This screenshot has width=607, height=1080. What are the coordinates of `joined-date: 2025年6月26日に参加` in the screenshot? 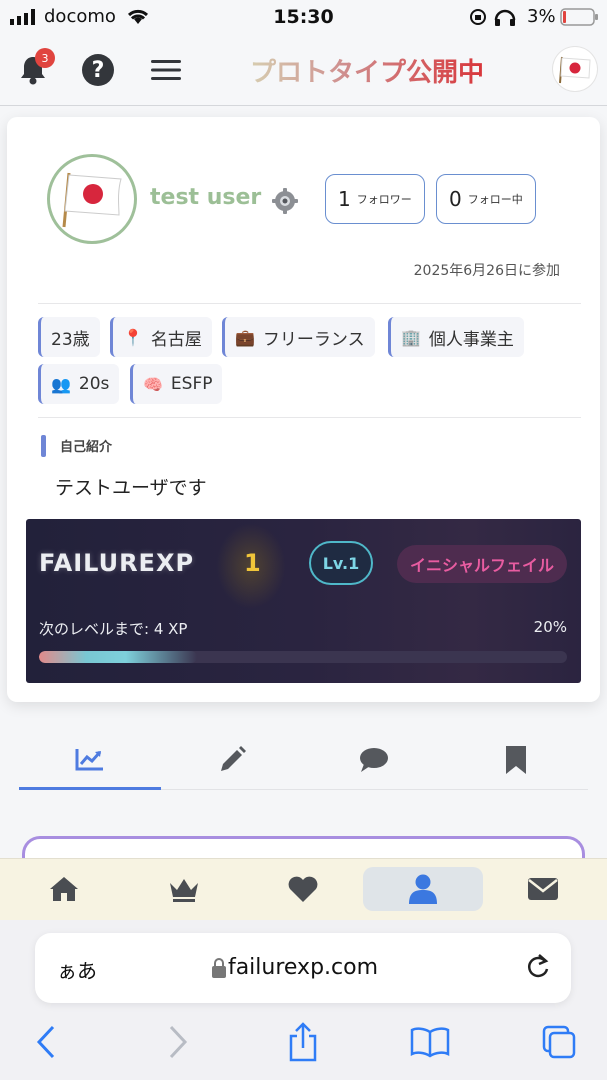 It's located at (486, 271).